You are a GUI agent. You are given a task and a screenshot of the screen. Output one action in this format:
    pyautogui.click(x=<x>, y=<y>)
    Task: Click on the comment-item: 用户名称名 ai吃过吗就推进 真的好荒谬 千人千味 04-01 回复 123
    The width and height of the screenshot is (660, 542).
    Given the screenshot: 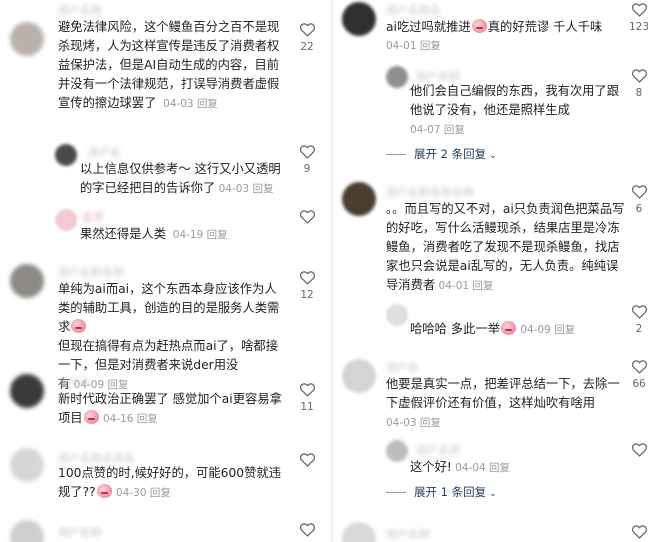 What is the action you would take?
    pyautogui.click(x=498, y=28)
    